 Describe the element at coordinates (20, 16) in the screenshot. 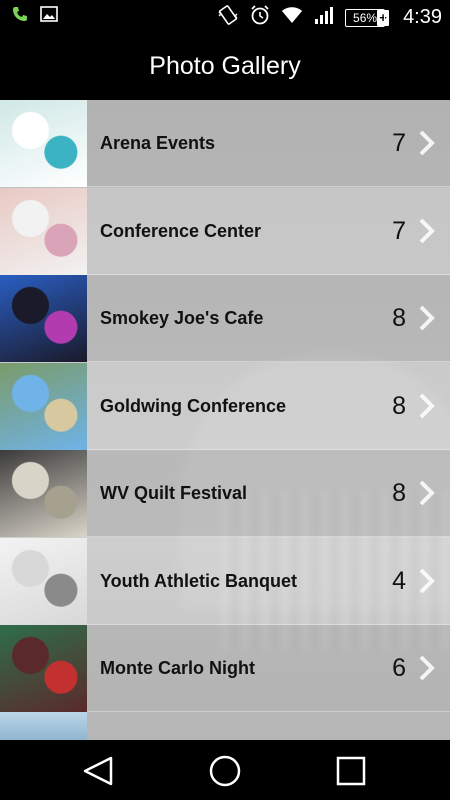

I see `phone-icon` at that location.